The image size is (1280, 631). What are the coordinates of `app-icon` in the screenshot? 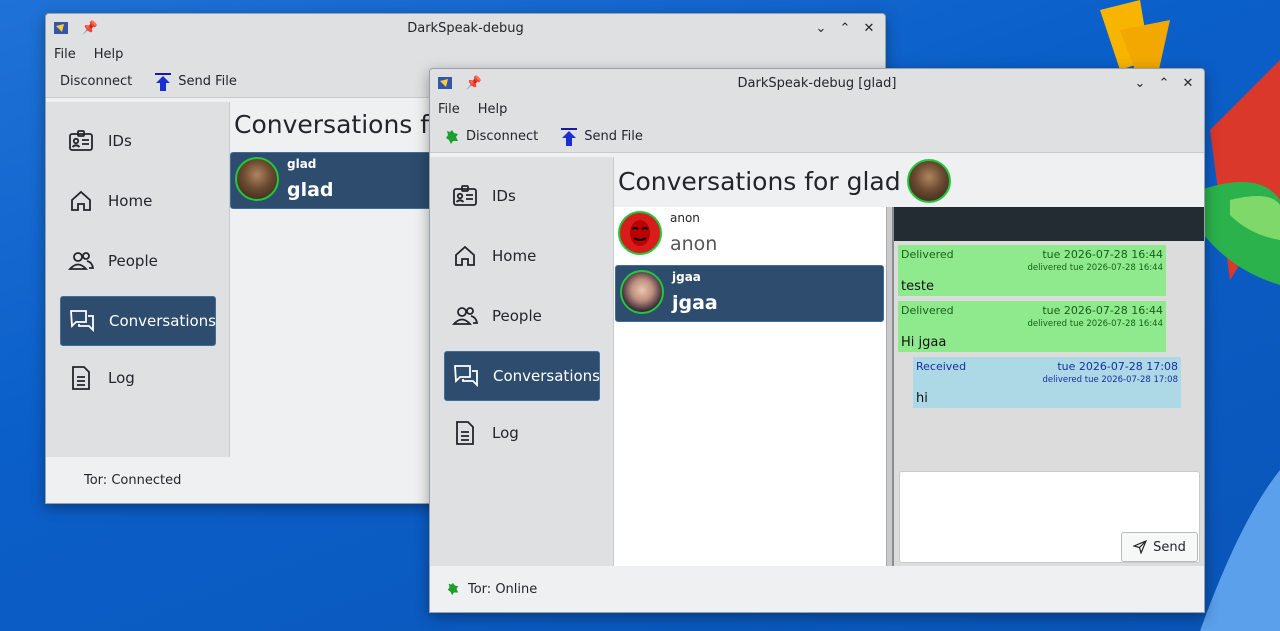 It's located at (445, 83).